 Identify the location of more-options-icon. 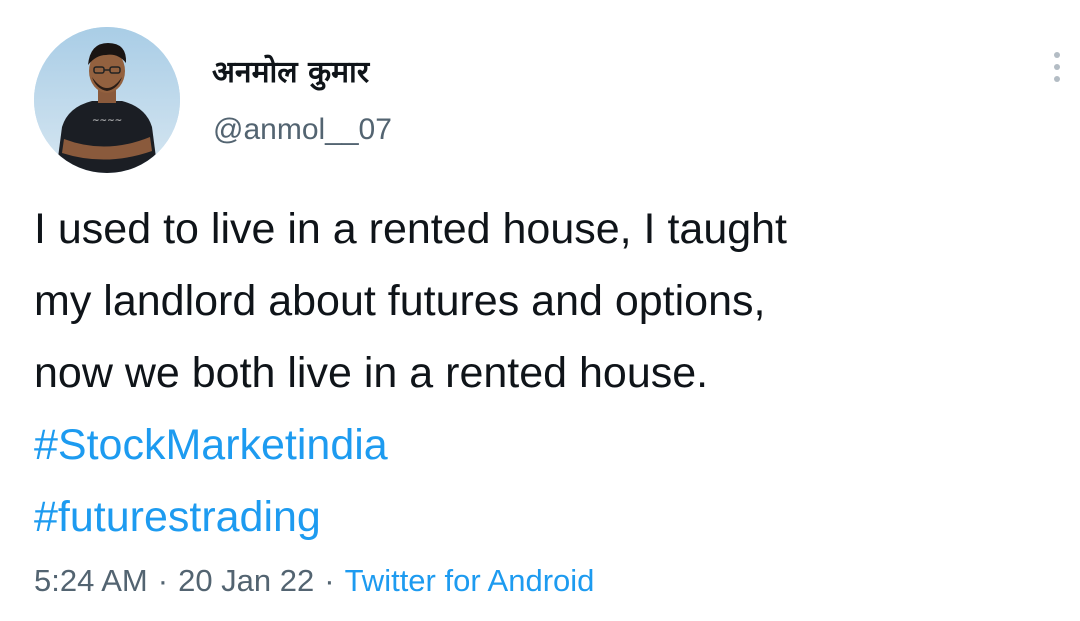
(1057, 72).